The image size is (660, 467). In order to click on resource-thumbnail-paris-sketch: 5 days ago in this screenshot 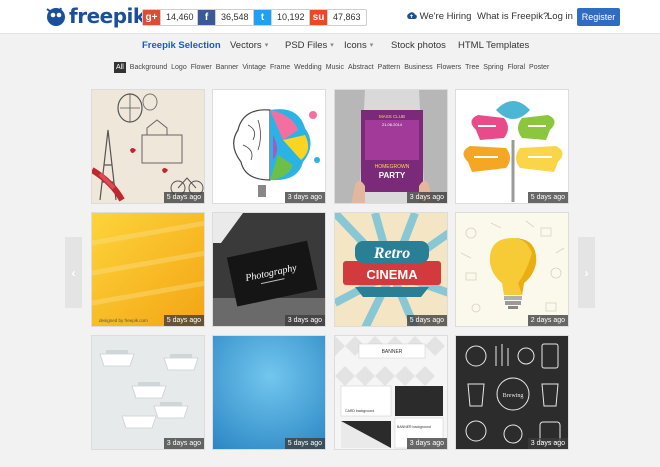, I will do `click(148, 146)`.